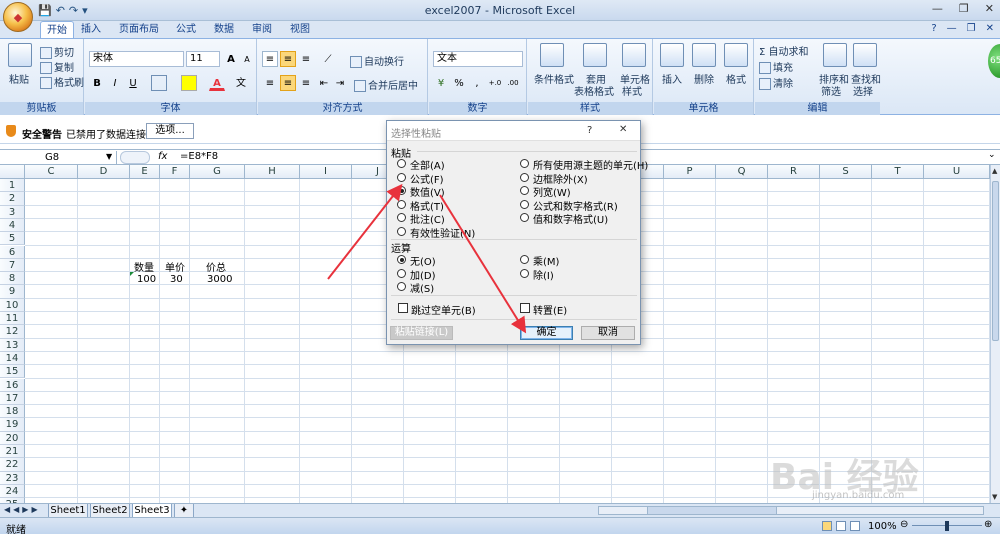 The image size is (1000, 534). What do you see at coordinates (483, 264) in the screenshot?
I see `arrow-to-ok-button` at bounding box center [483, 264].